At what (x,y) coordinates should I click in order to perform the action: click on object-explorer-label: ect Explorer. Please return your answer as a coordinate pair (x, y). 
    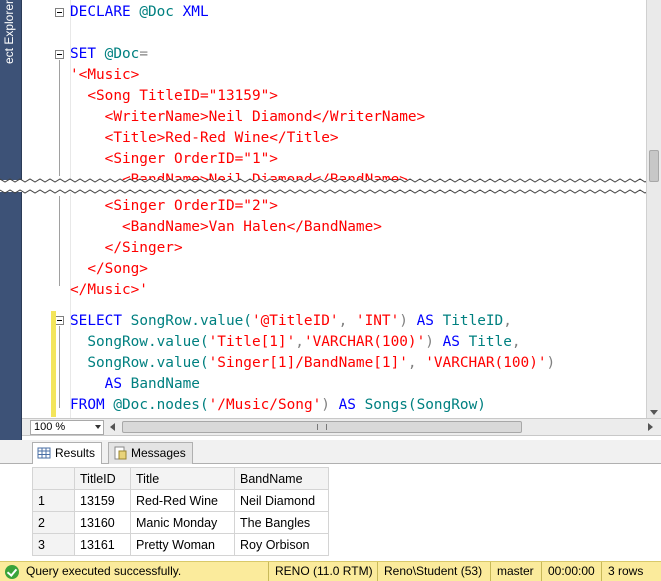
    Looking at the image, I should click on (9, 32).